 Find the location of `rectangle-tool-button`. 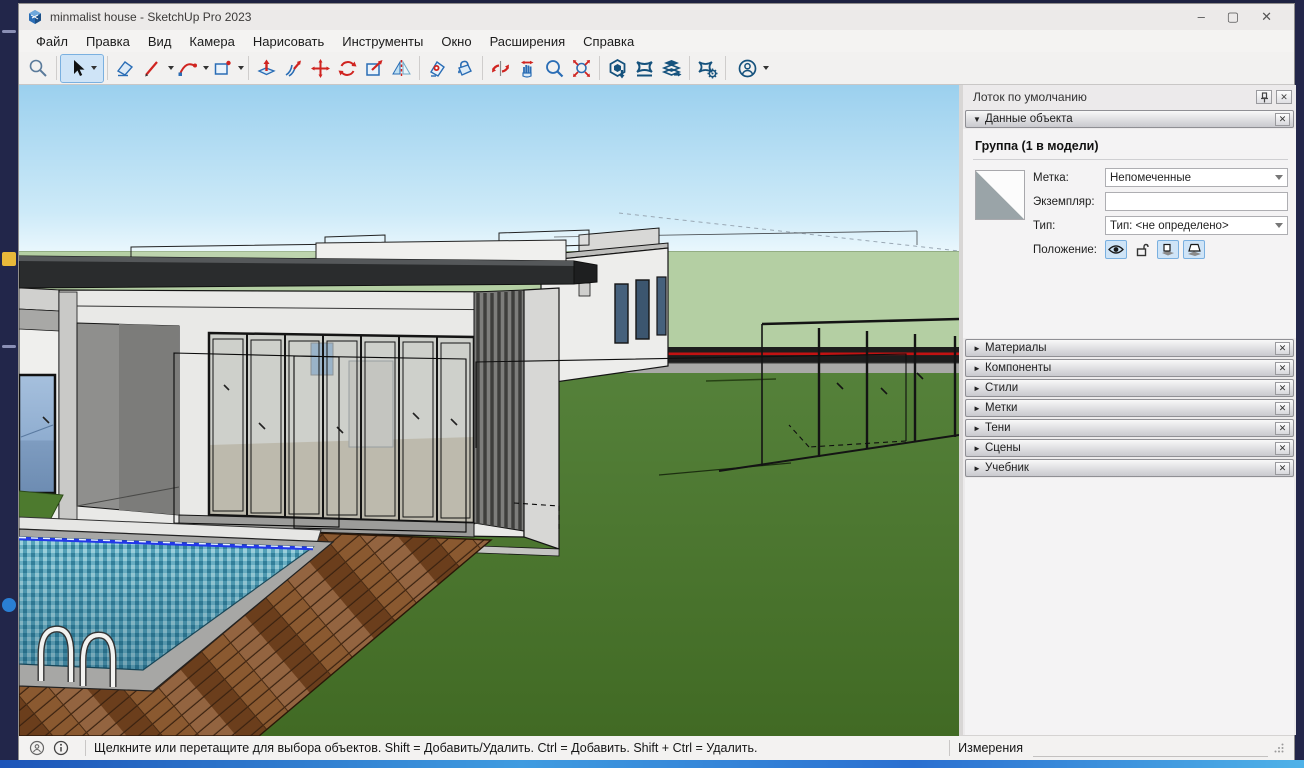

rectangle-tool-button is located at coordinates (222, 68).